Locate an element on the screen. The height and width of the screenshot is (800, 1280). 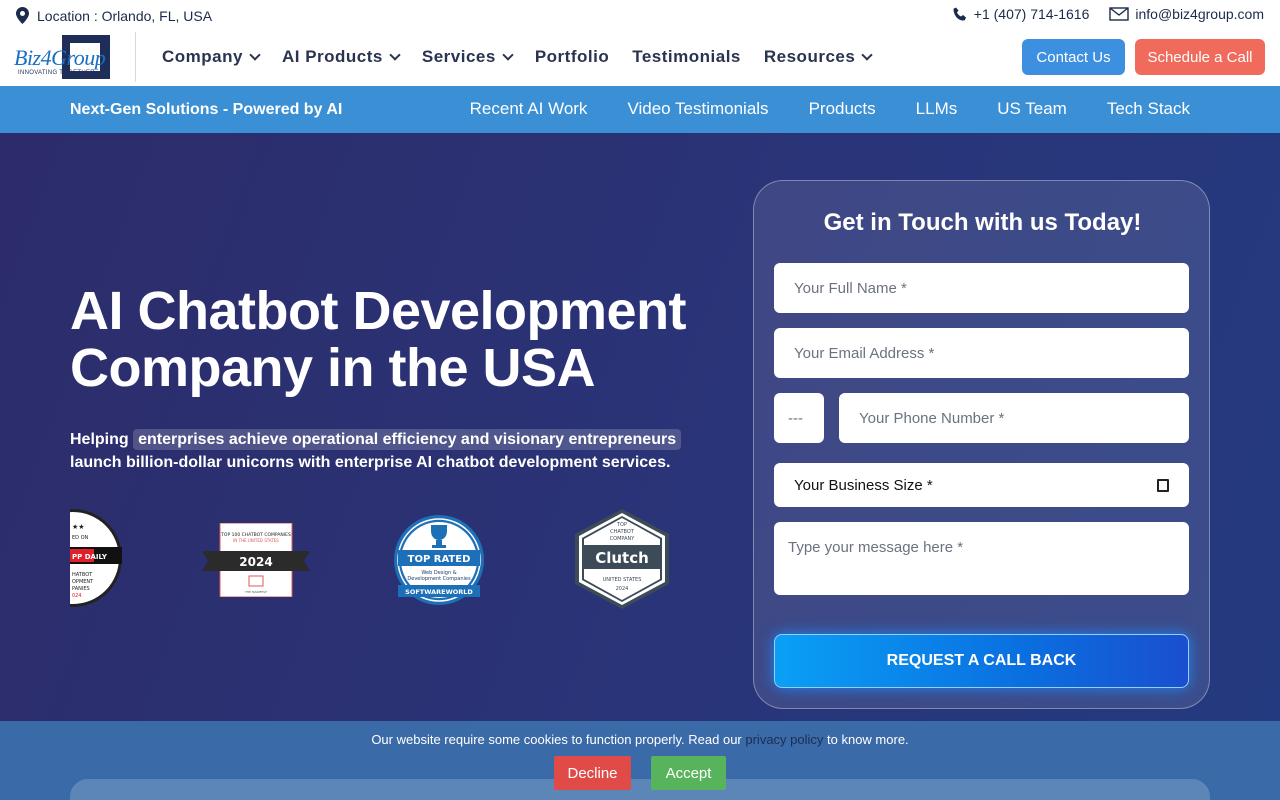
email-placeholder: Your Email Address * is located at coordinates (864, 353).